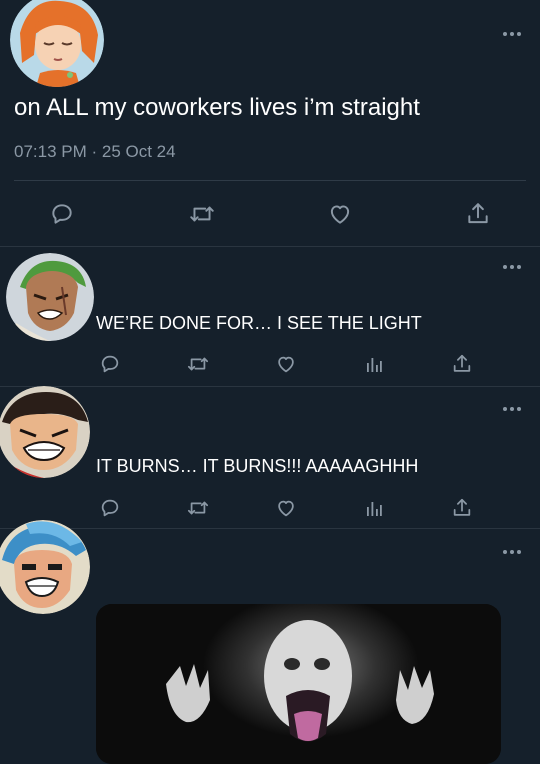  Describe the element at coordinates (50, 297) in the screenshot. I see `zoro-avatar-icon` at that location.